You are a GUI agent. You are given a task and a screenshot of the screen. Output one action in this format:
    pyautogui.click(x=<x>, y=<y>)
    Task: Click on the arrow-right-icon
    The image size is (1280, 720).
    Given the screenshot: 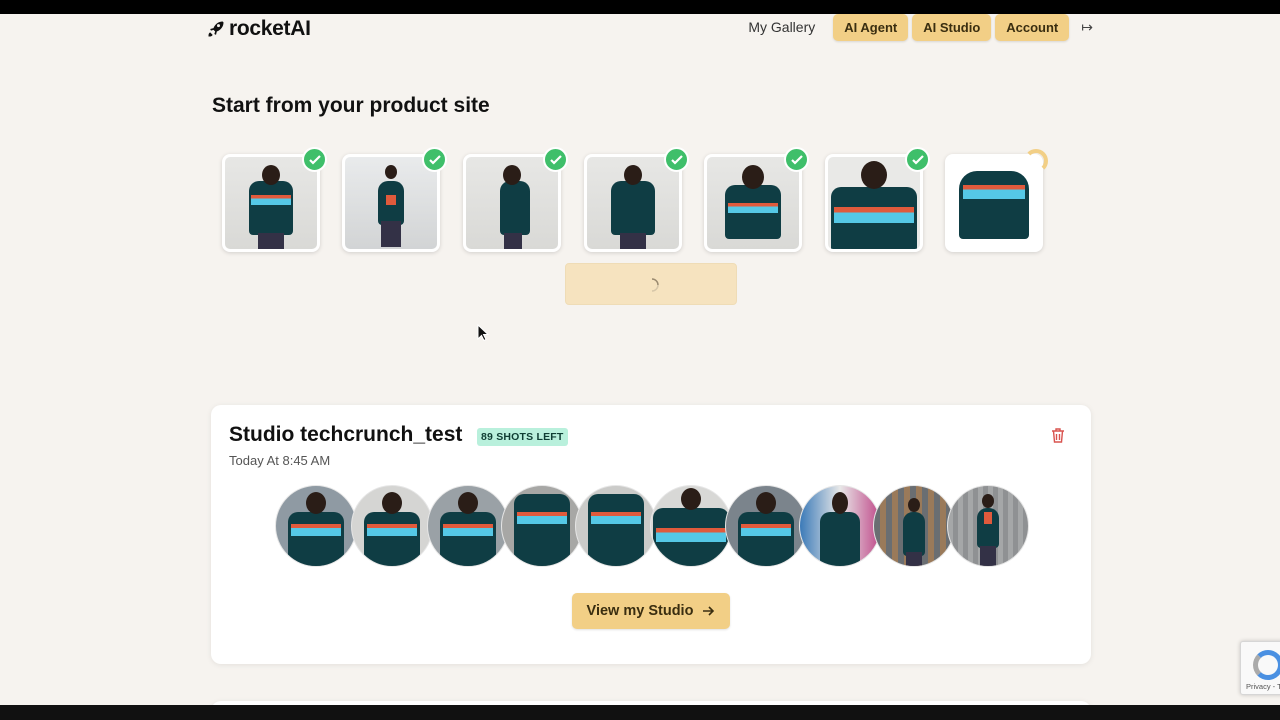 What is the action you would take?
    pyautogui.click(x=709, y=611)
    